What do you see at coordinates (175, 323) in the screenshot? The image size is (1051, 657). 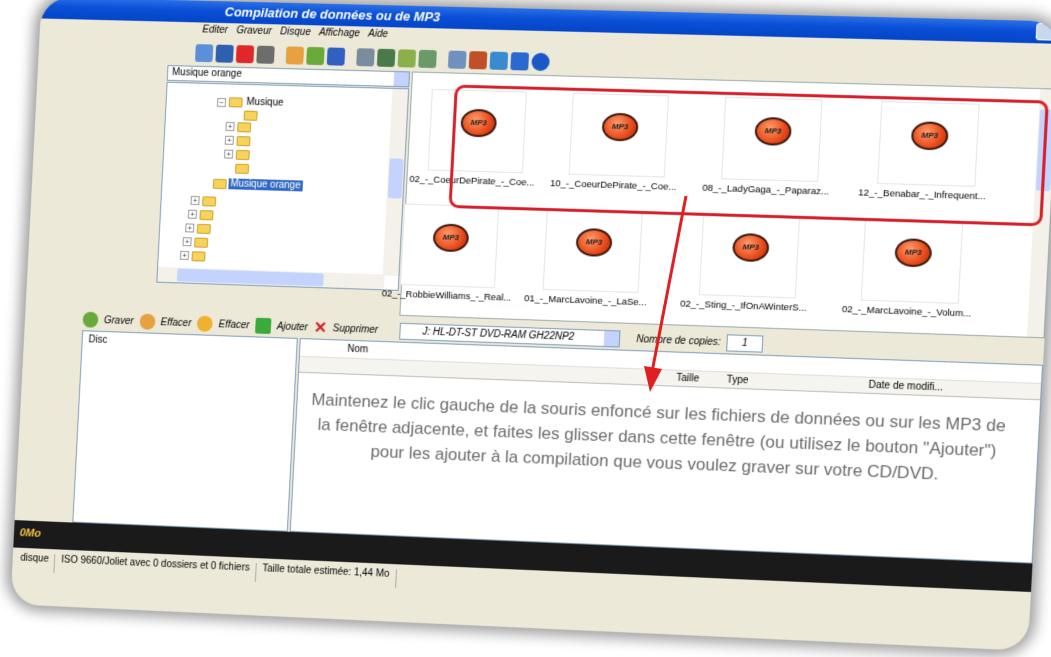 I see `effacer-button: Effacer` at bounding box center [175, 323].